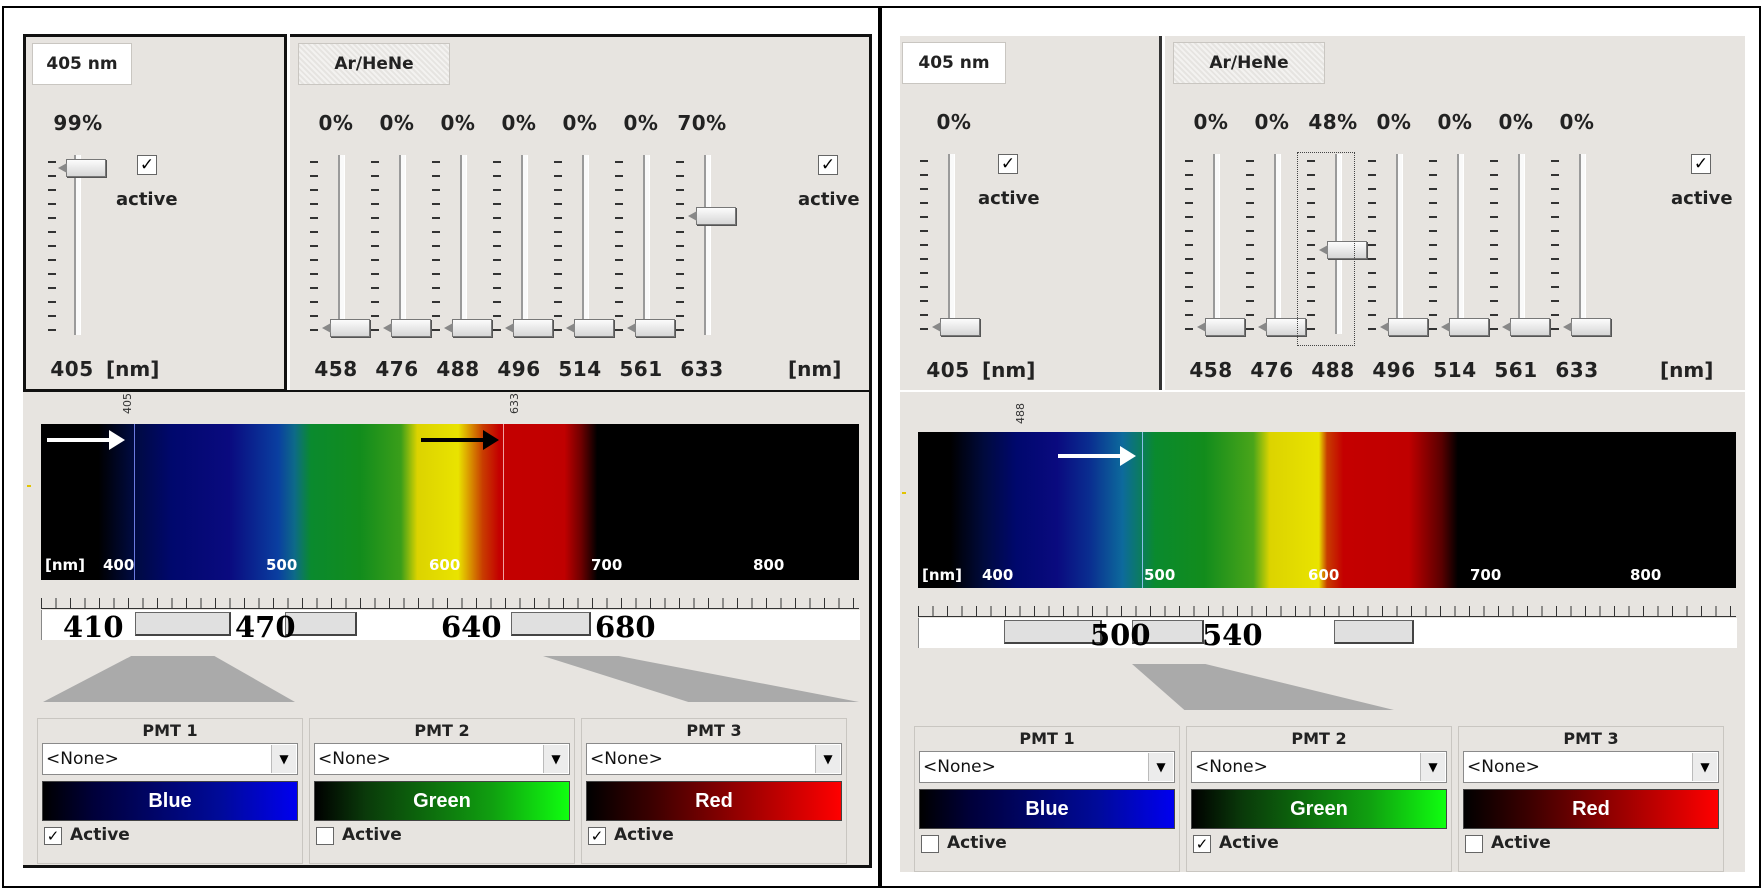 This screenshot has height=891, width=1763. What do you see at coordinates (580, 369) in the screenshot?
I see `left-arhene-wavelength-514: 514` at bounding box center [580, 369].